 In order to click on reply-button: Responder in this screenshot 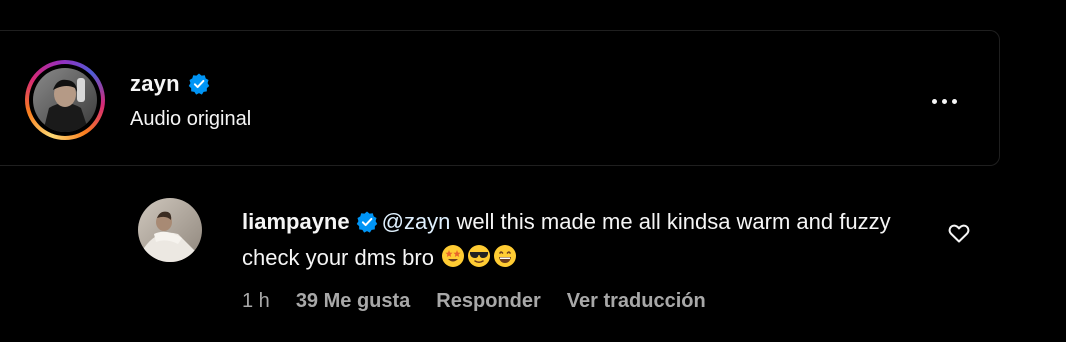, I will do `click(488, 301)`.